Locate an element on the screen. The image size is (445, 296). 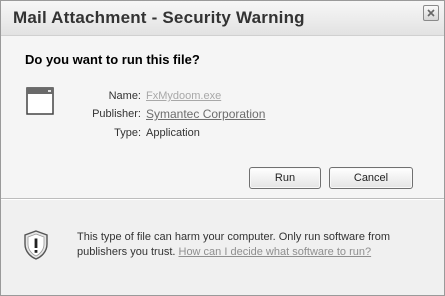
publisher-link: Symantec Corporation is located at coordinates (205, 114).